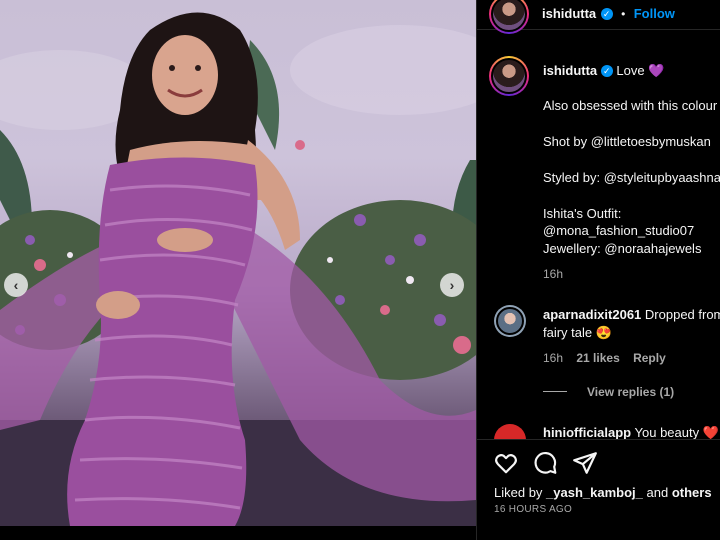  I want to click on share-icon, so click(585, 463).